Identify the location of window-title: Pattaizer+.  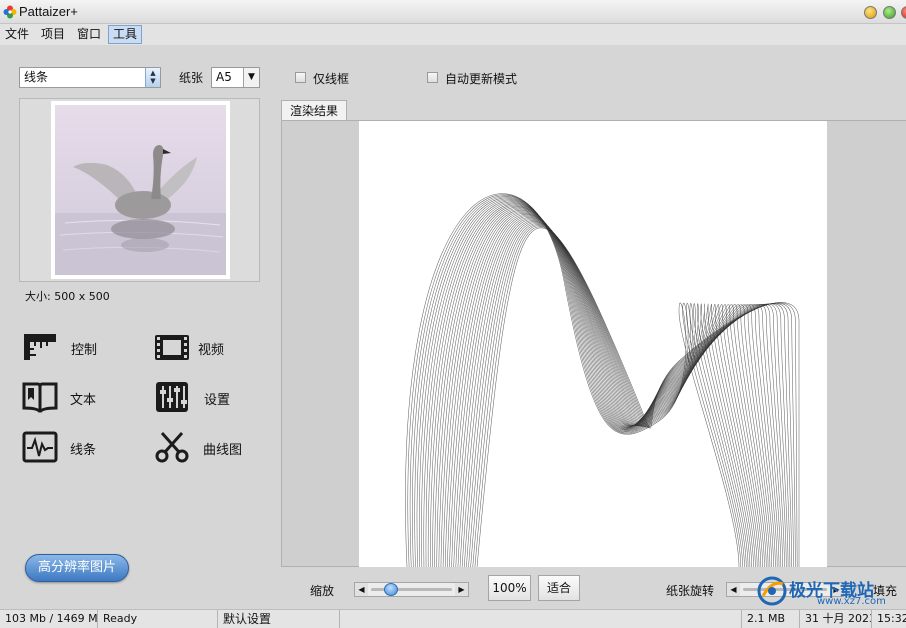
(48, 11).